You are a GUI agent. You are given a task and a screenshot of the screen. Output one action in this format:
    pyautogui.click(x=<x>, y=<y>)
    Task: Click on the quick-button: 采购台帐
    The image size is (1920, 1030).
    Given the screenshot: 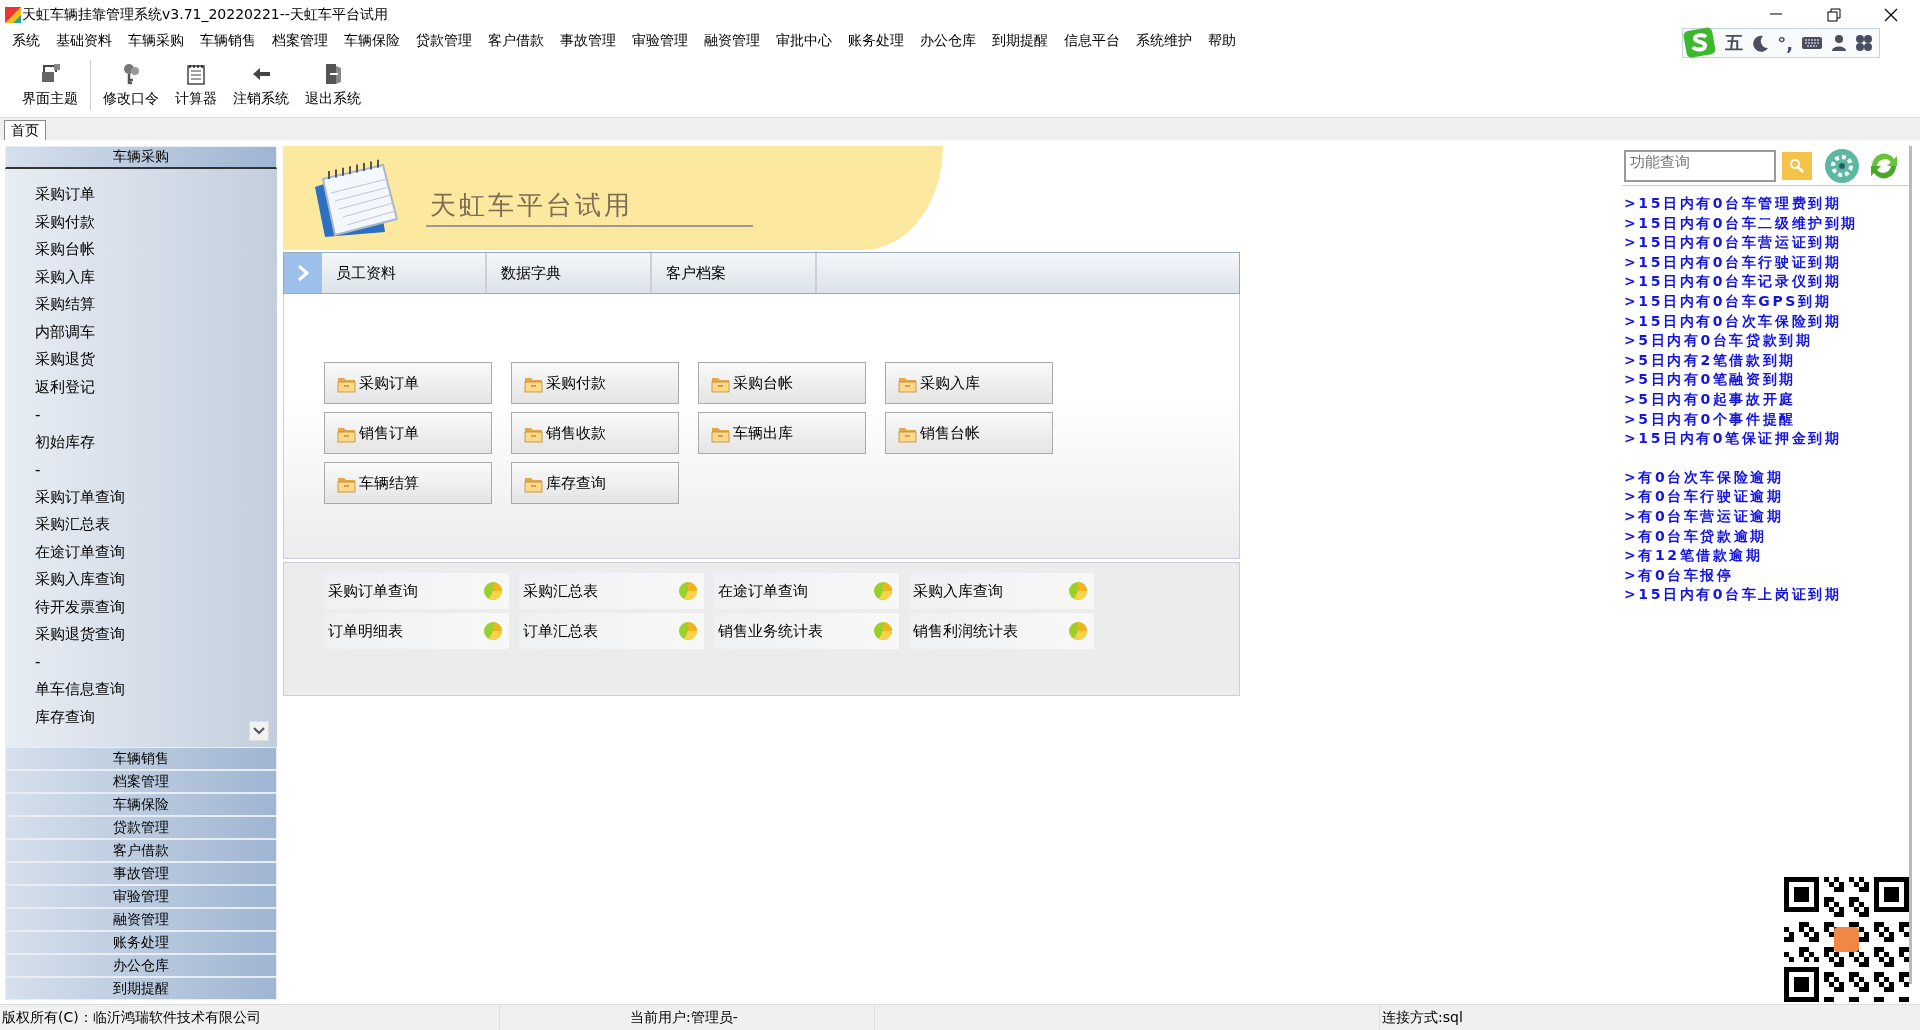 What is the action you would take?
    pyautogui.click(x=782, y=383)
    